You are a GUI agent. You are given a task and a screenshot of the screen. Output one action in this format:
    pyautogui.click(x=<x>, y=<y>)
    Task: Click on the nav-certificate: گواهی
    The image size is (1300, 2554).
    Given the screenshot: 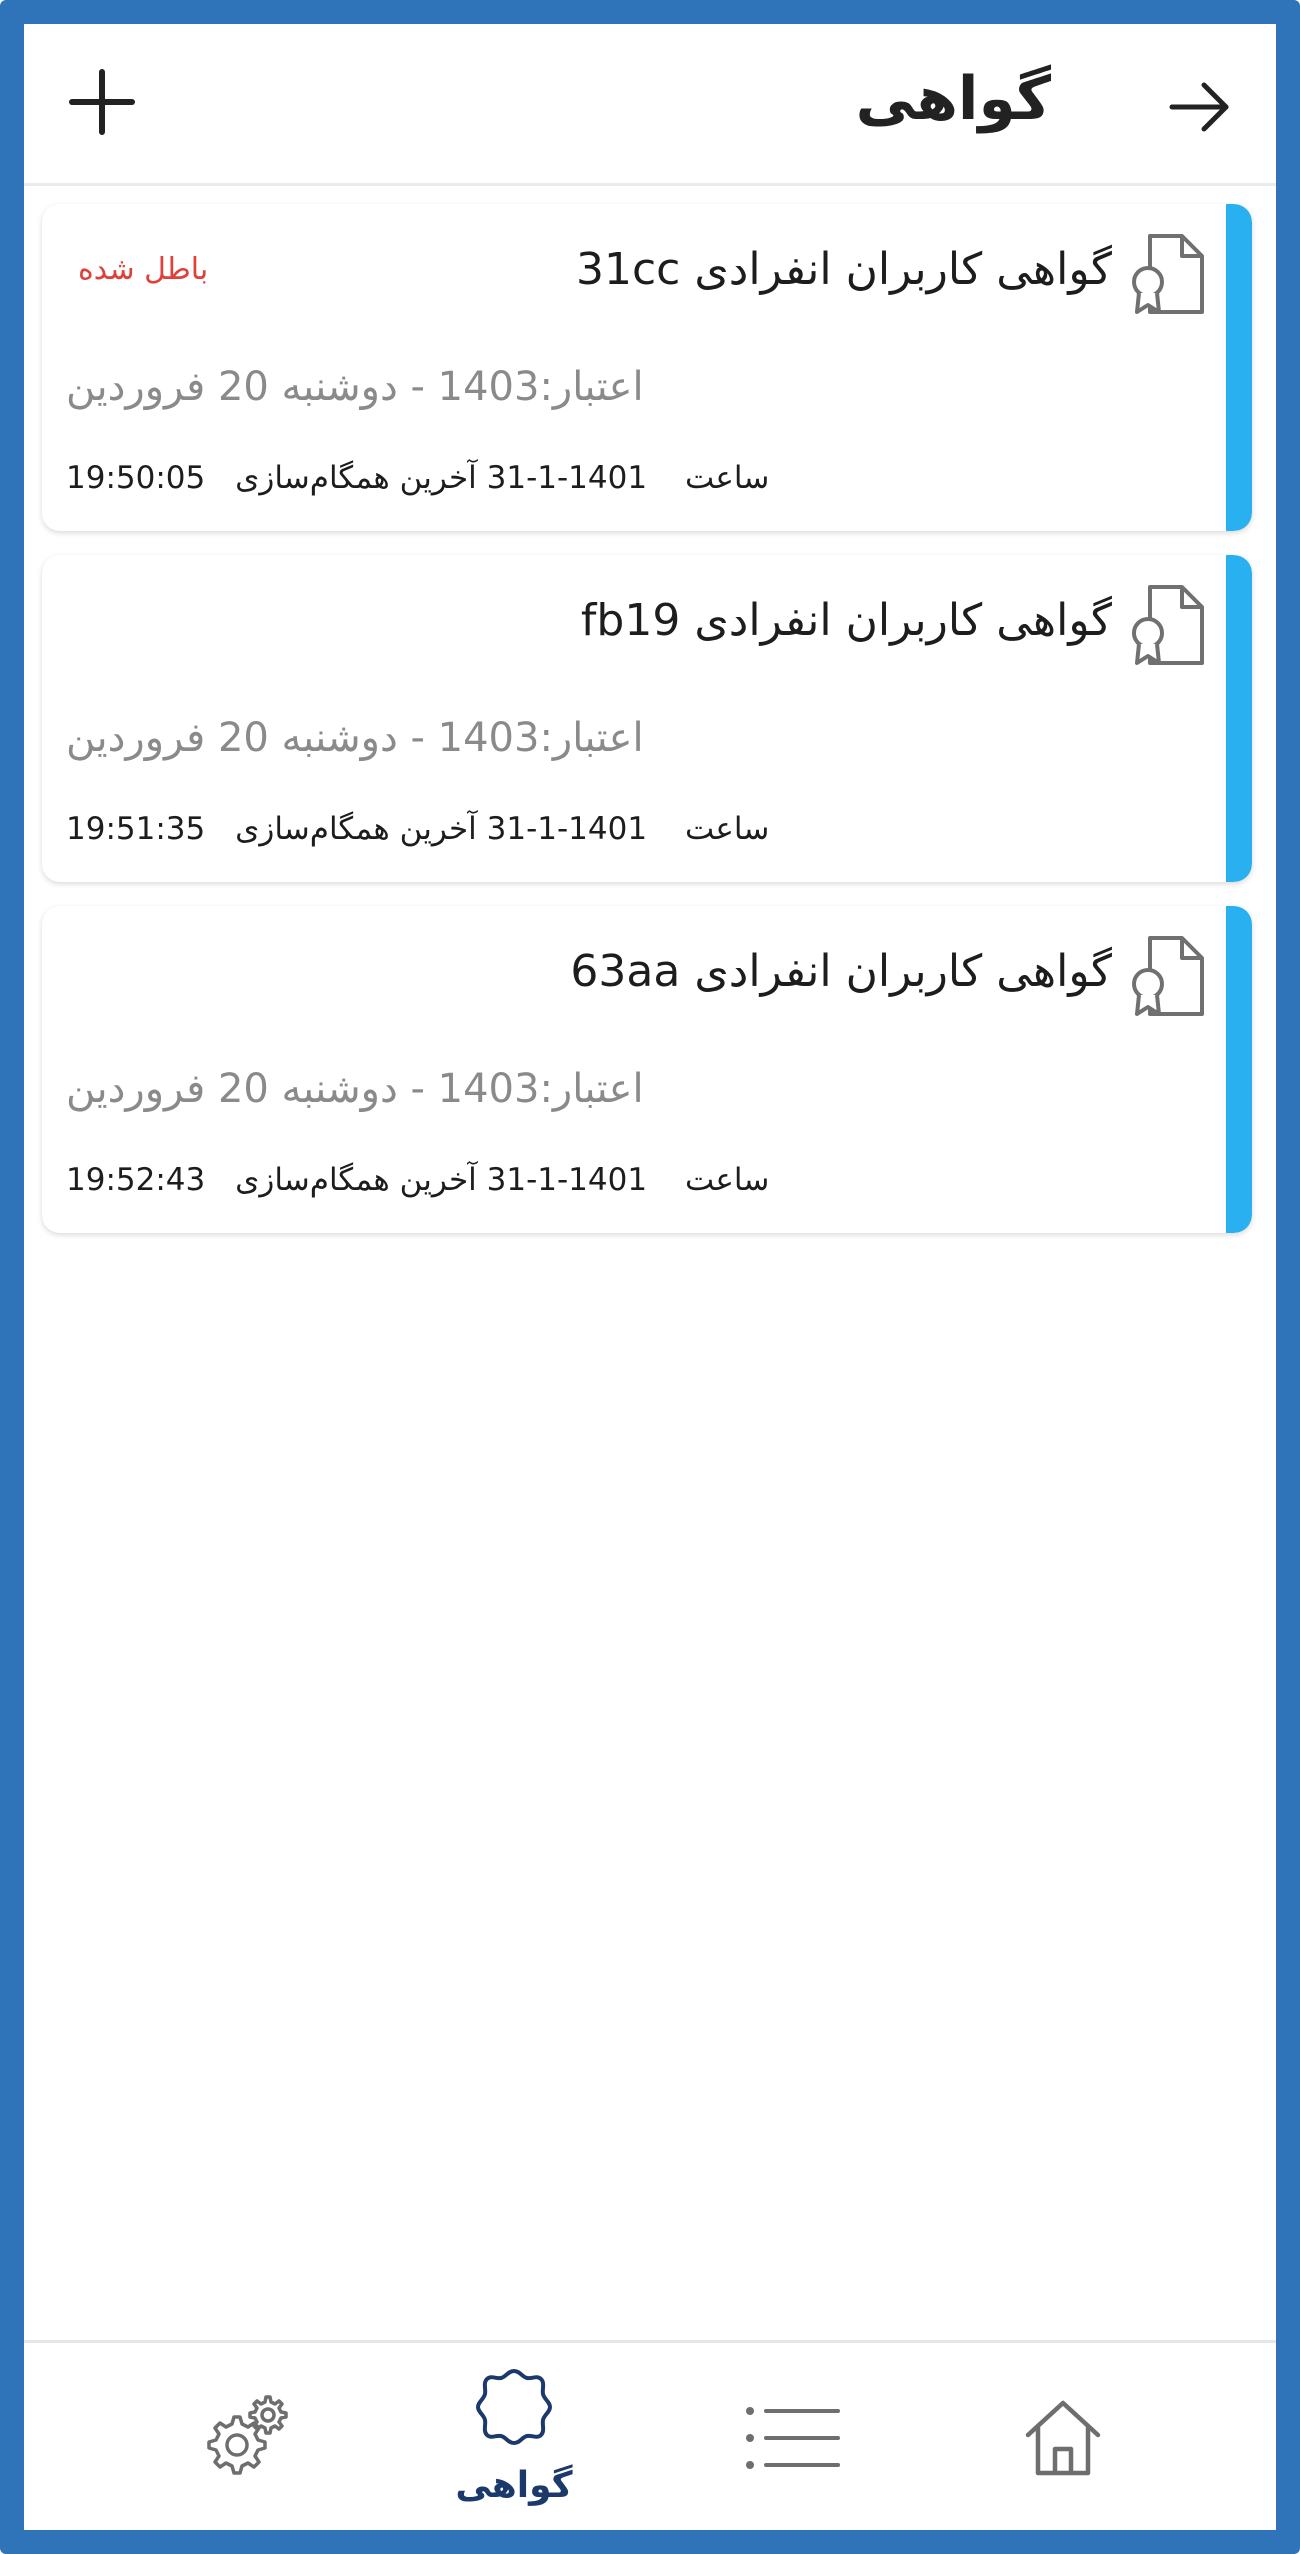 What is the action you would take?
    pyautogui.click(x=514, y=2436)
    